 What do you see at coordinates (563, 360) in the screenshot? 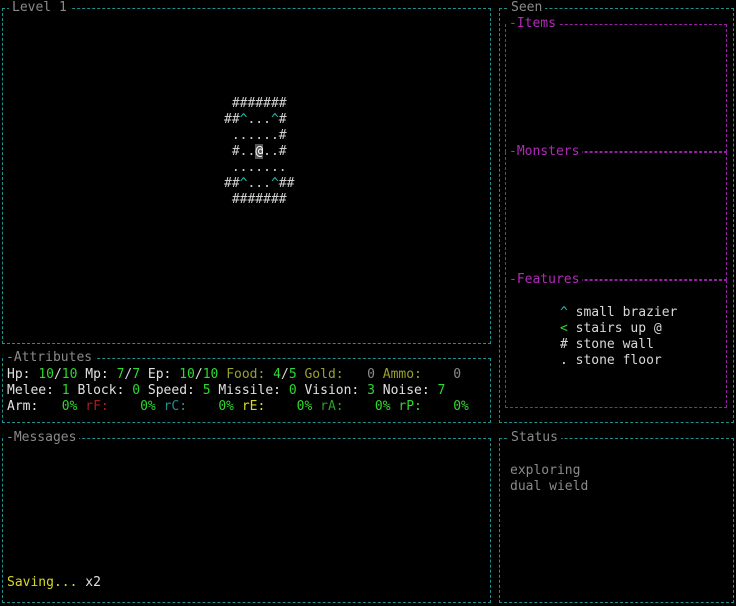
I see `floor-glyph-icon: .` at bounding box center [563, 360].